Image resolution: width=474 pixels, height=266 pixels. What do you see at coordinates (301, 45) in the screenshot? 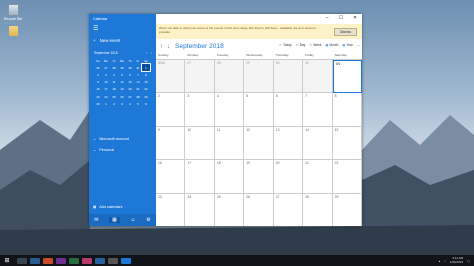
I see `view-day: ▭Day` at bounding box center [301, 45].